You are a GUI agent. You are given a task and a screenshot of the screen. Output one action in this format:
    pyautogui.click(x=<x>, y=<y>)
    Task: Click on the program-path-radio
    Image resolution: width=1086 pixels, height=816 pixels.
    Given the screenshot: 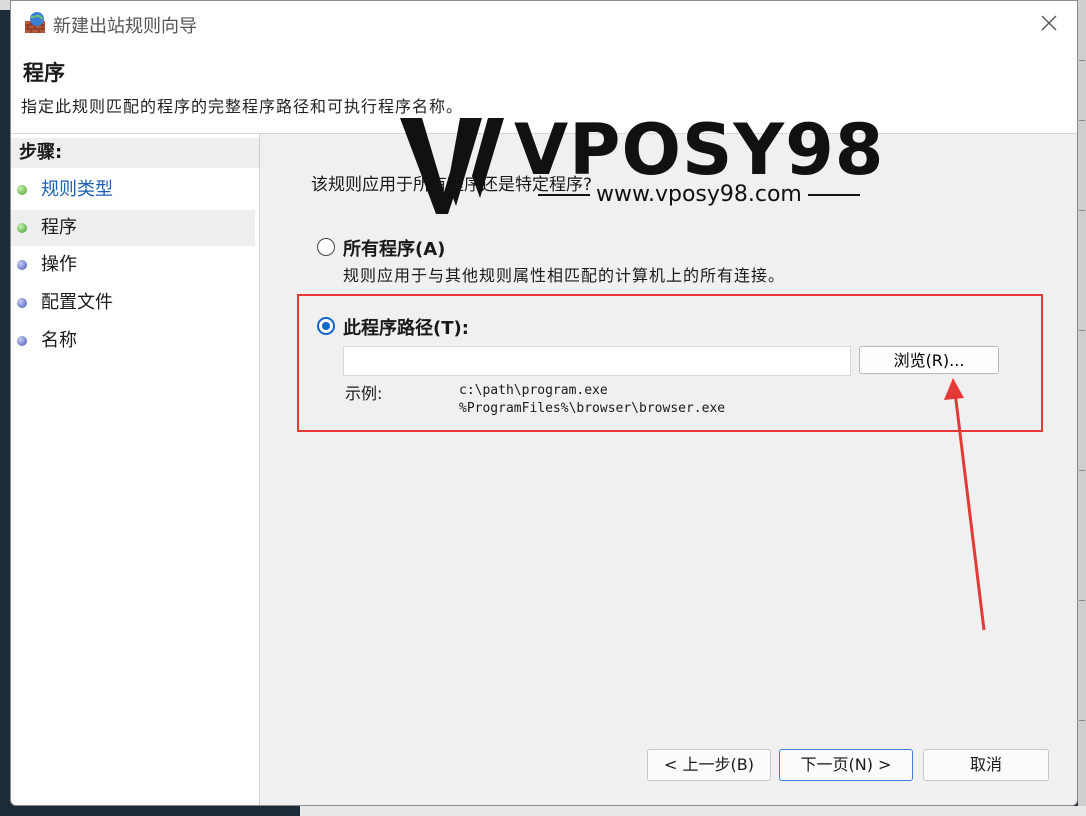 What is the action you would take?
    pyautogui.click(x=326, y=326)
    